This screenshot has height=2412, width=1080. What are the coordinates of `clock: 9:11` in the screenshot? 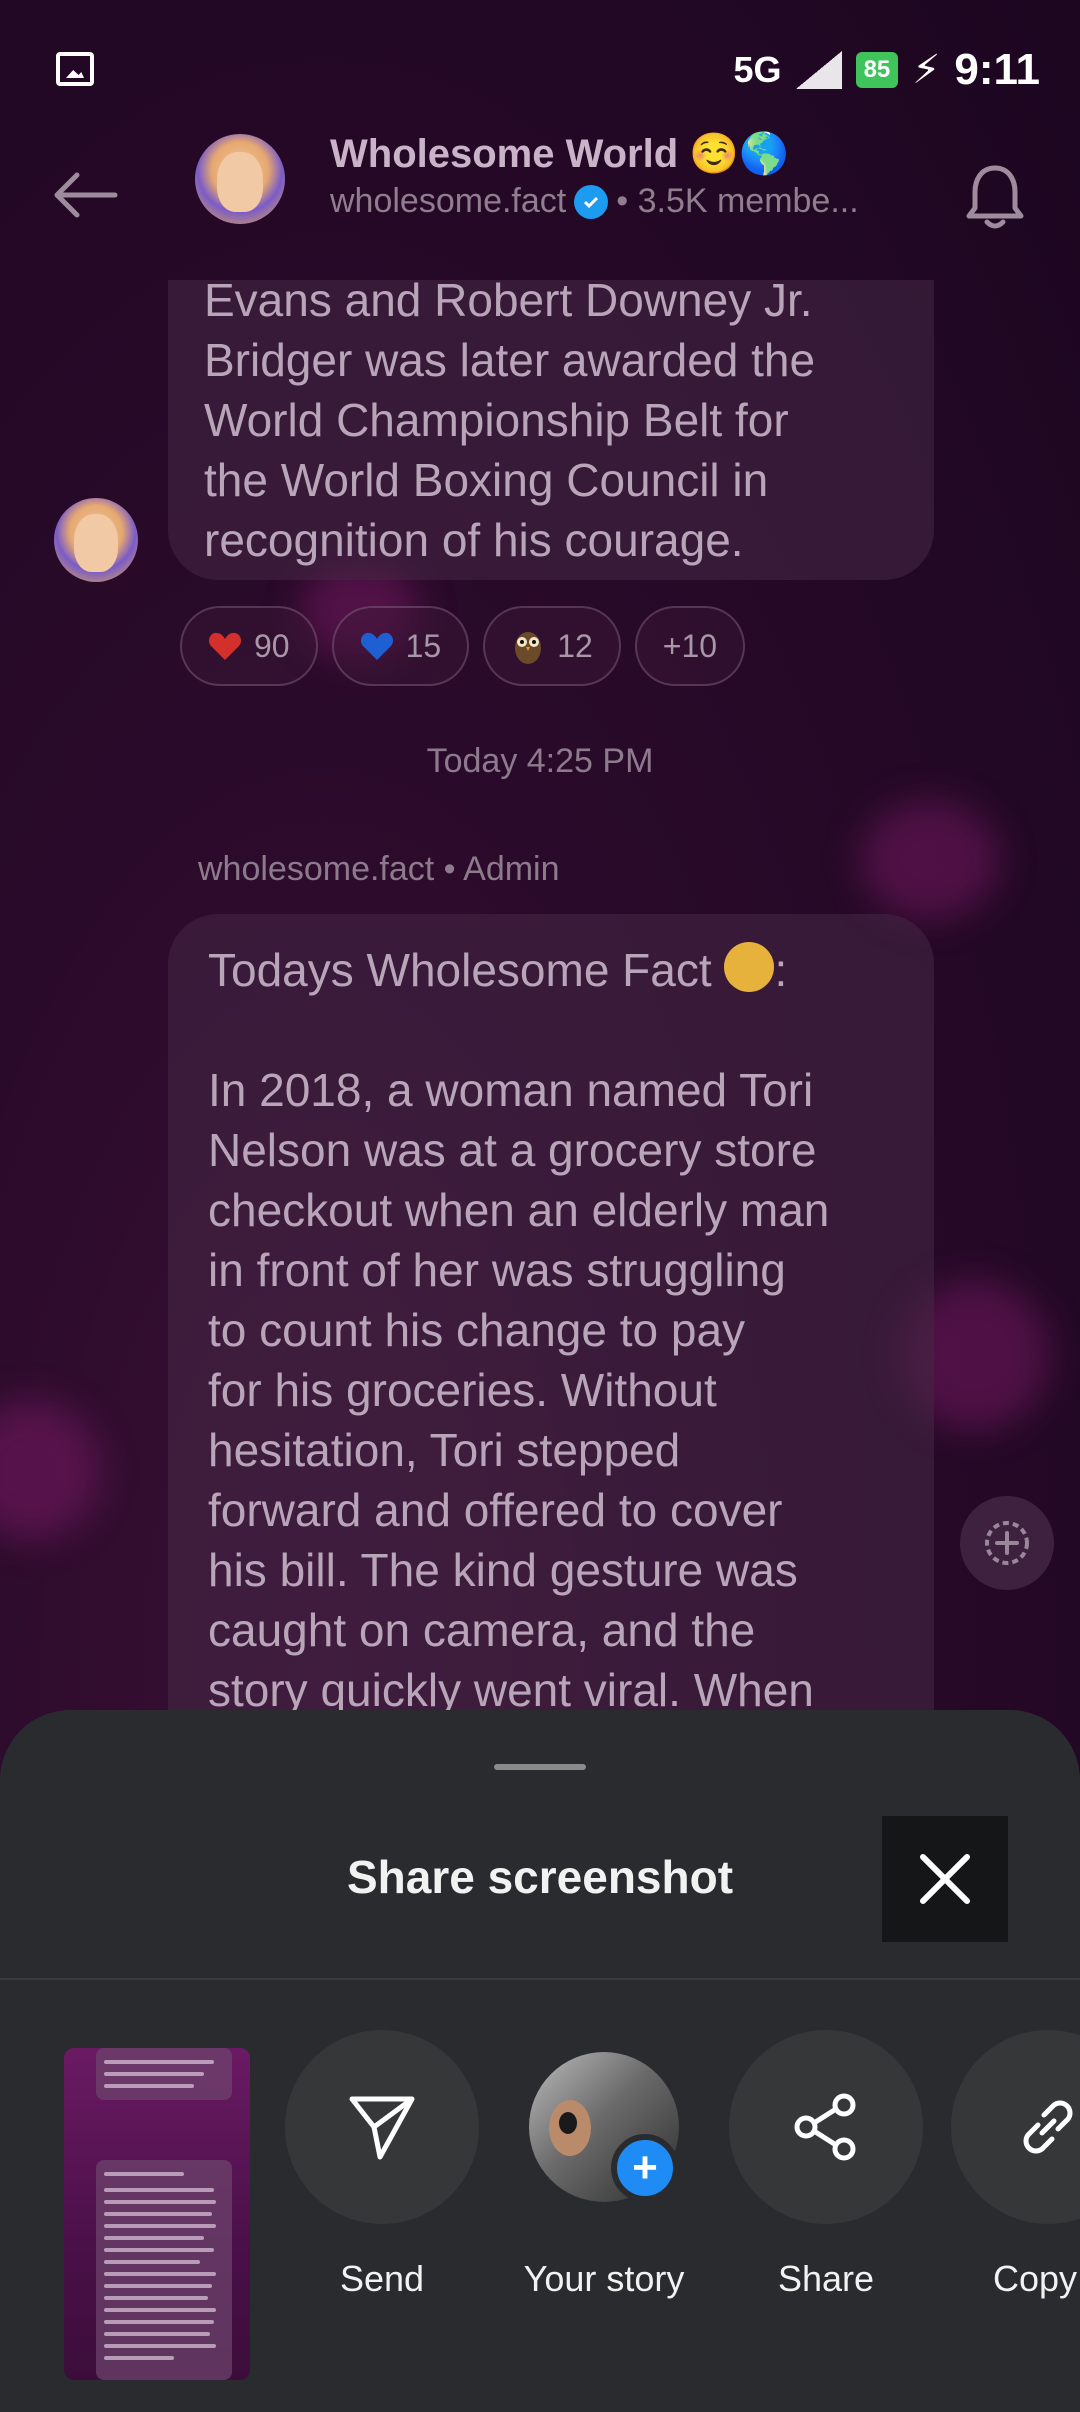 It's located at (997, 69).